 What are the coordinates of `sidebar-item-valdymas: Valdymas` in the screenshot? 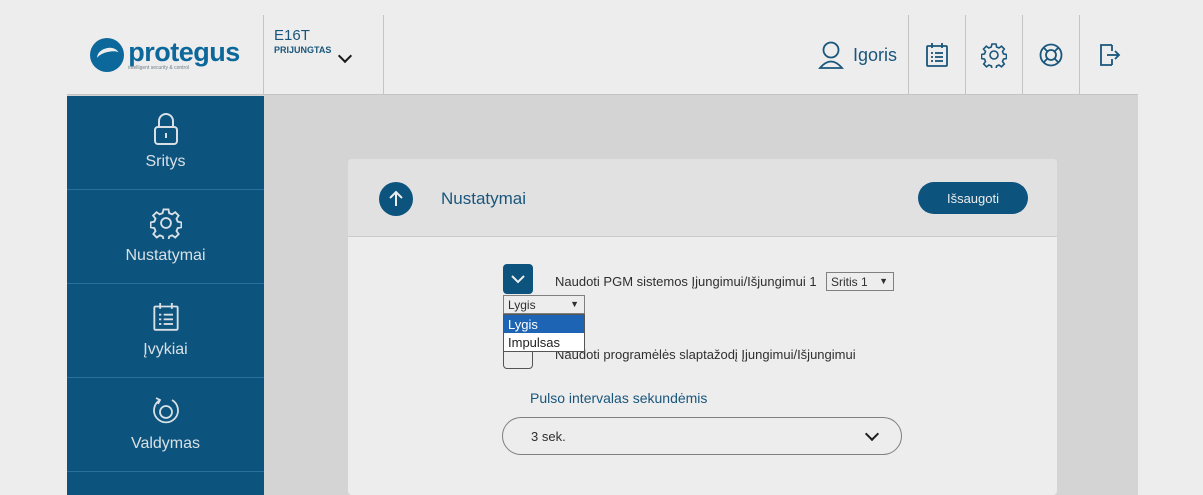 It's located at (165, 425).